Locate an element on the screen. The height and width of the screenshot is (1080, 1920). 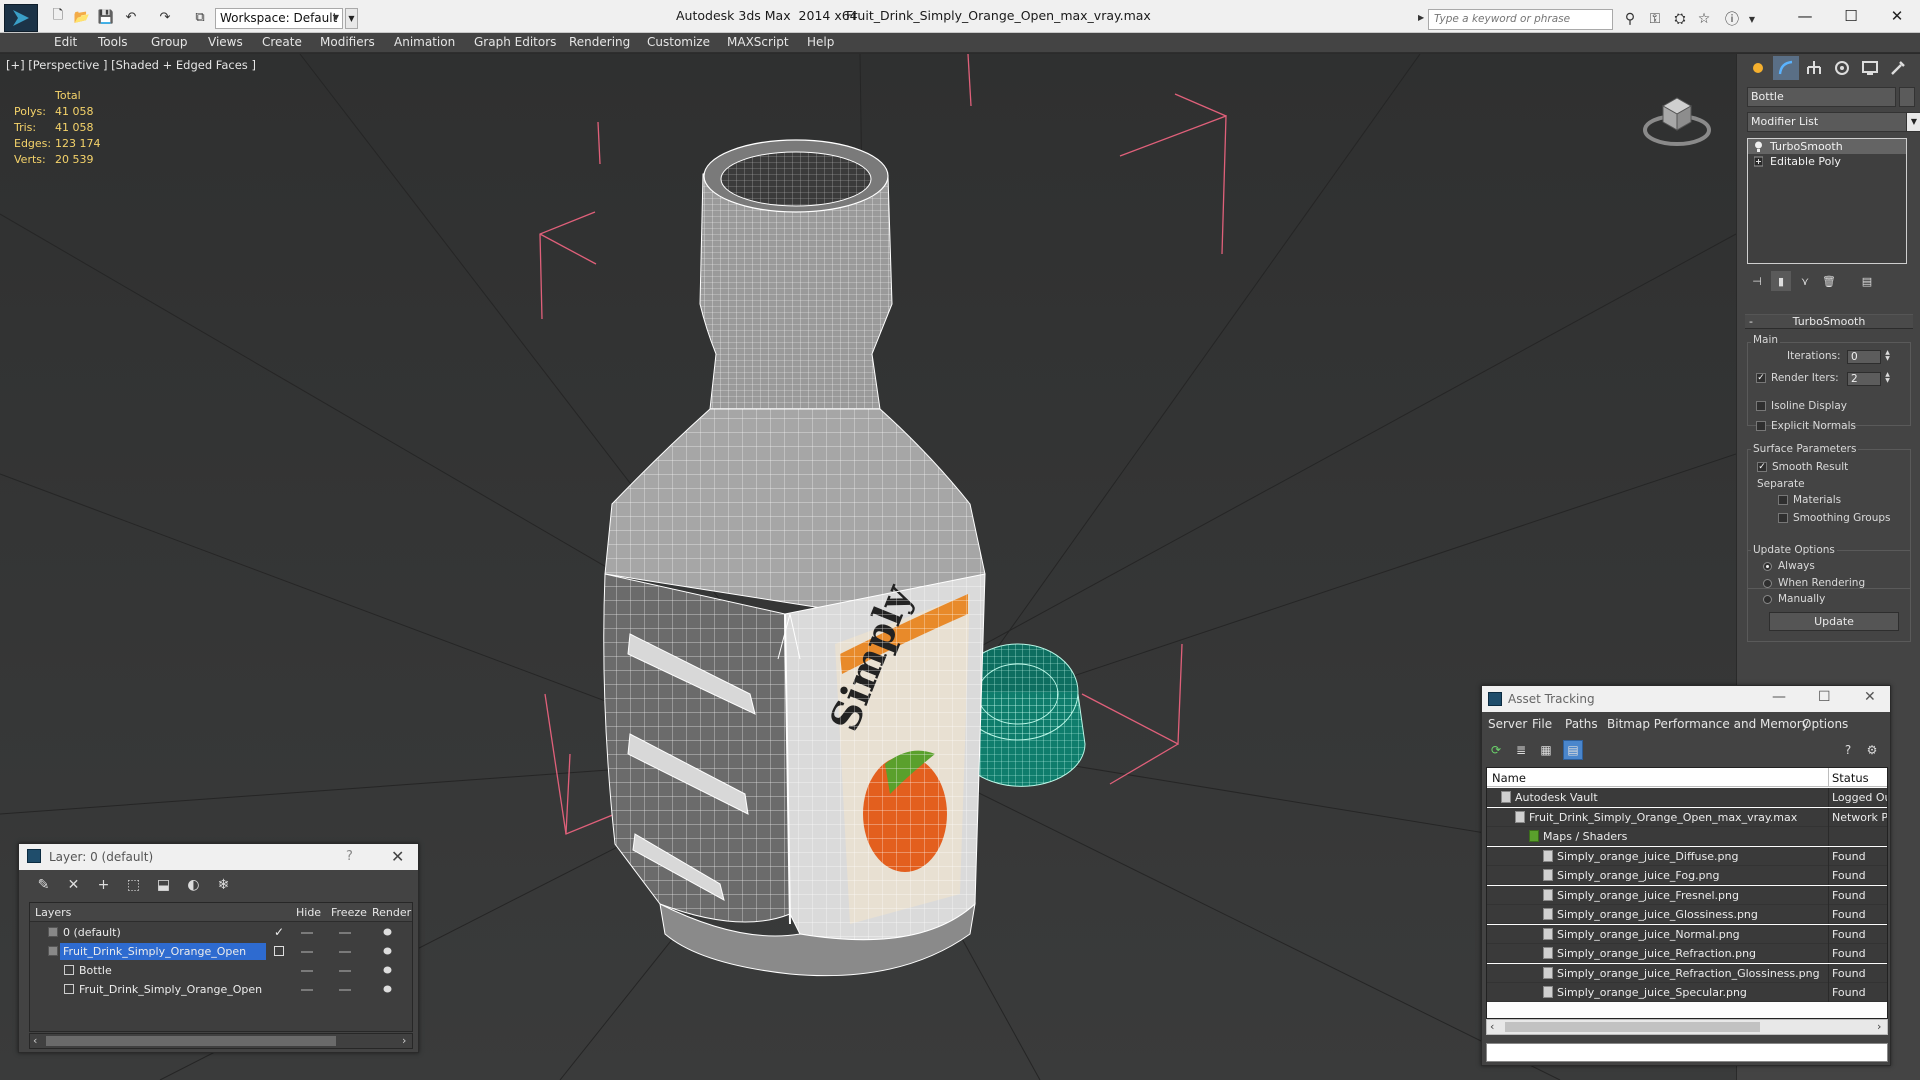
col-hide: Hide is located at coordinates (308, 912).